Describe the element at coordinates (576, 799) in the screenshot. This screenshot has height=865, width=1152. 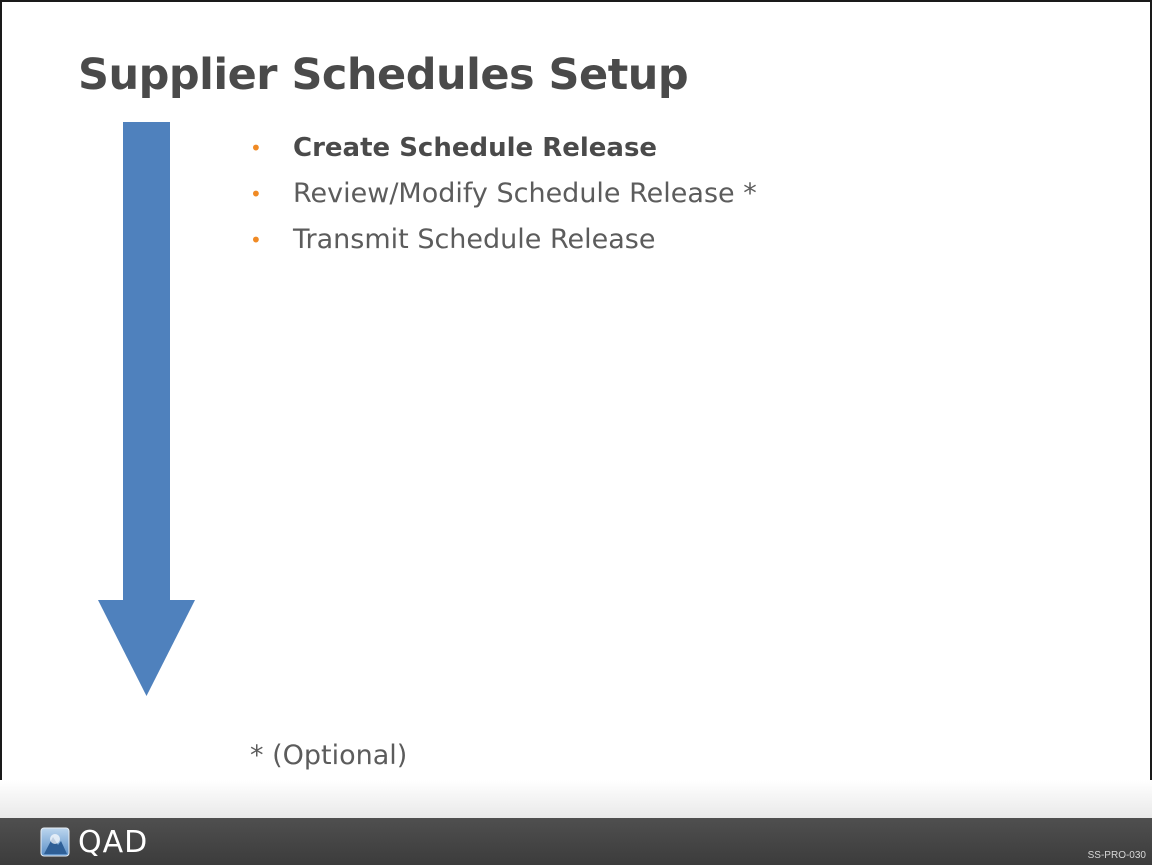
I see `footer-fade` at that location.